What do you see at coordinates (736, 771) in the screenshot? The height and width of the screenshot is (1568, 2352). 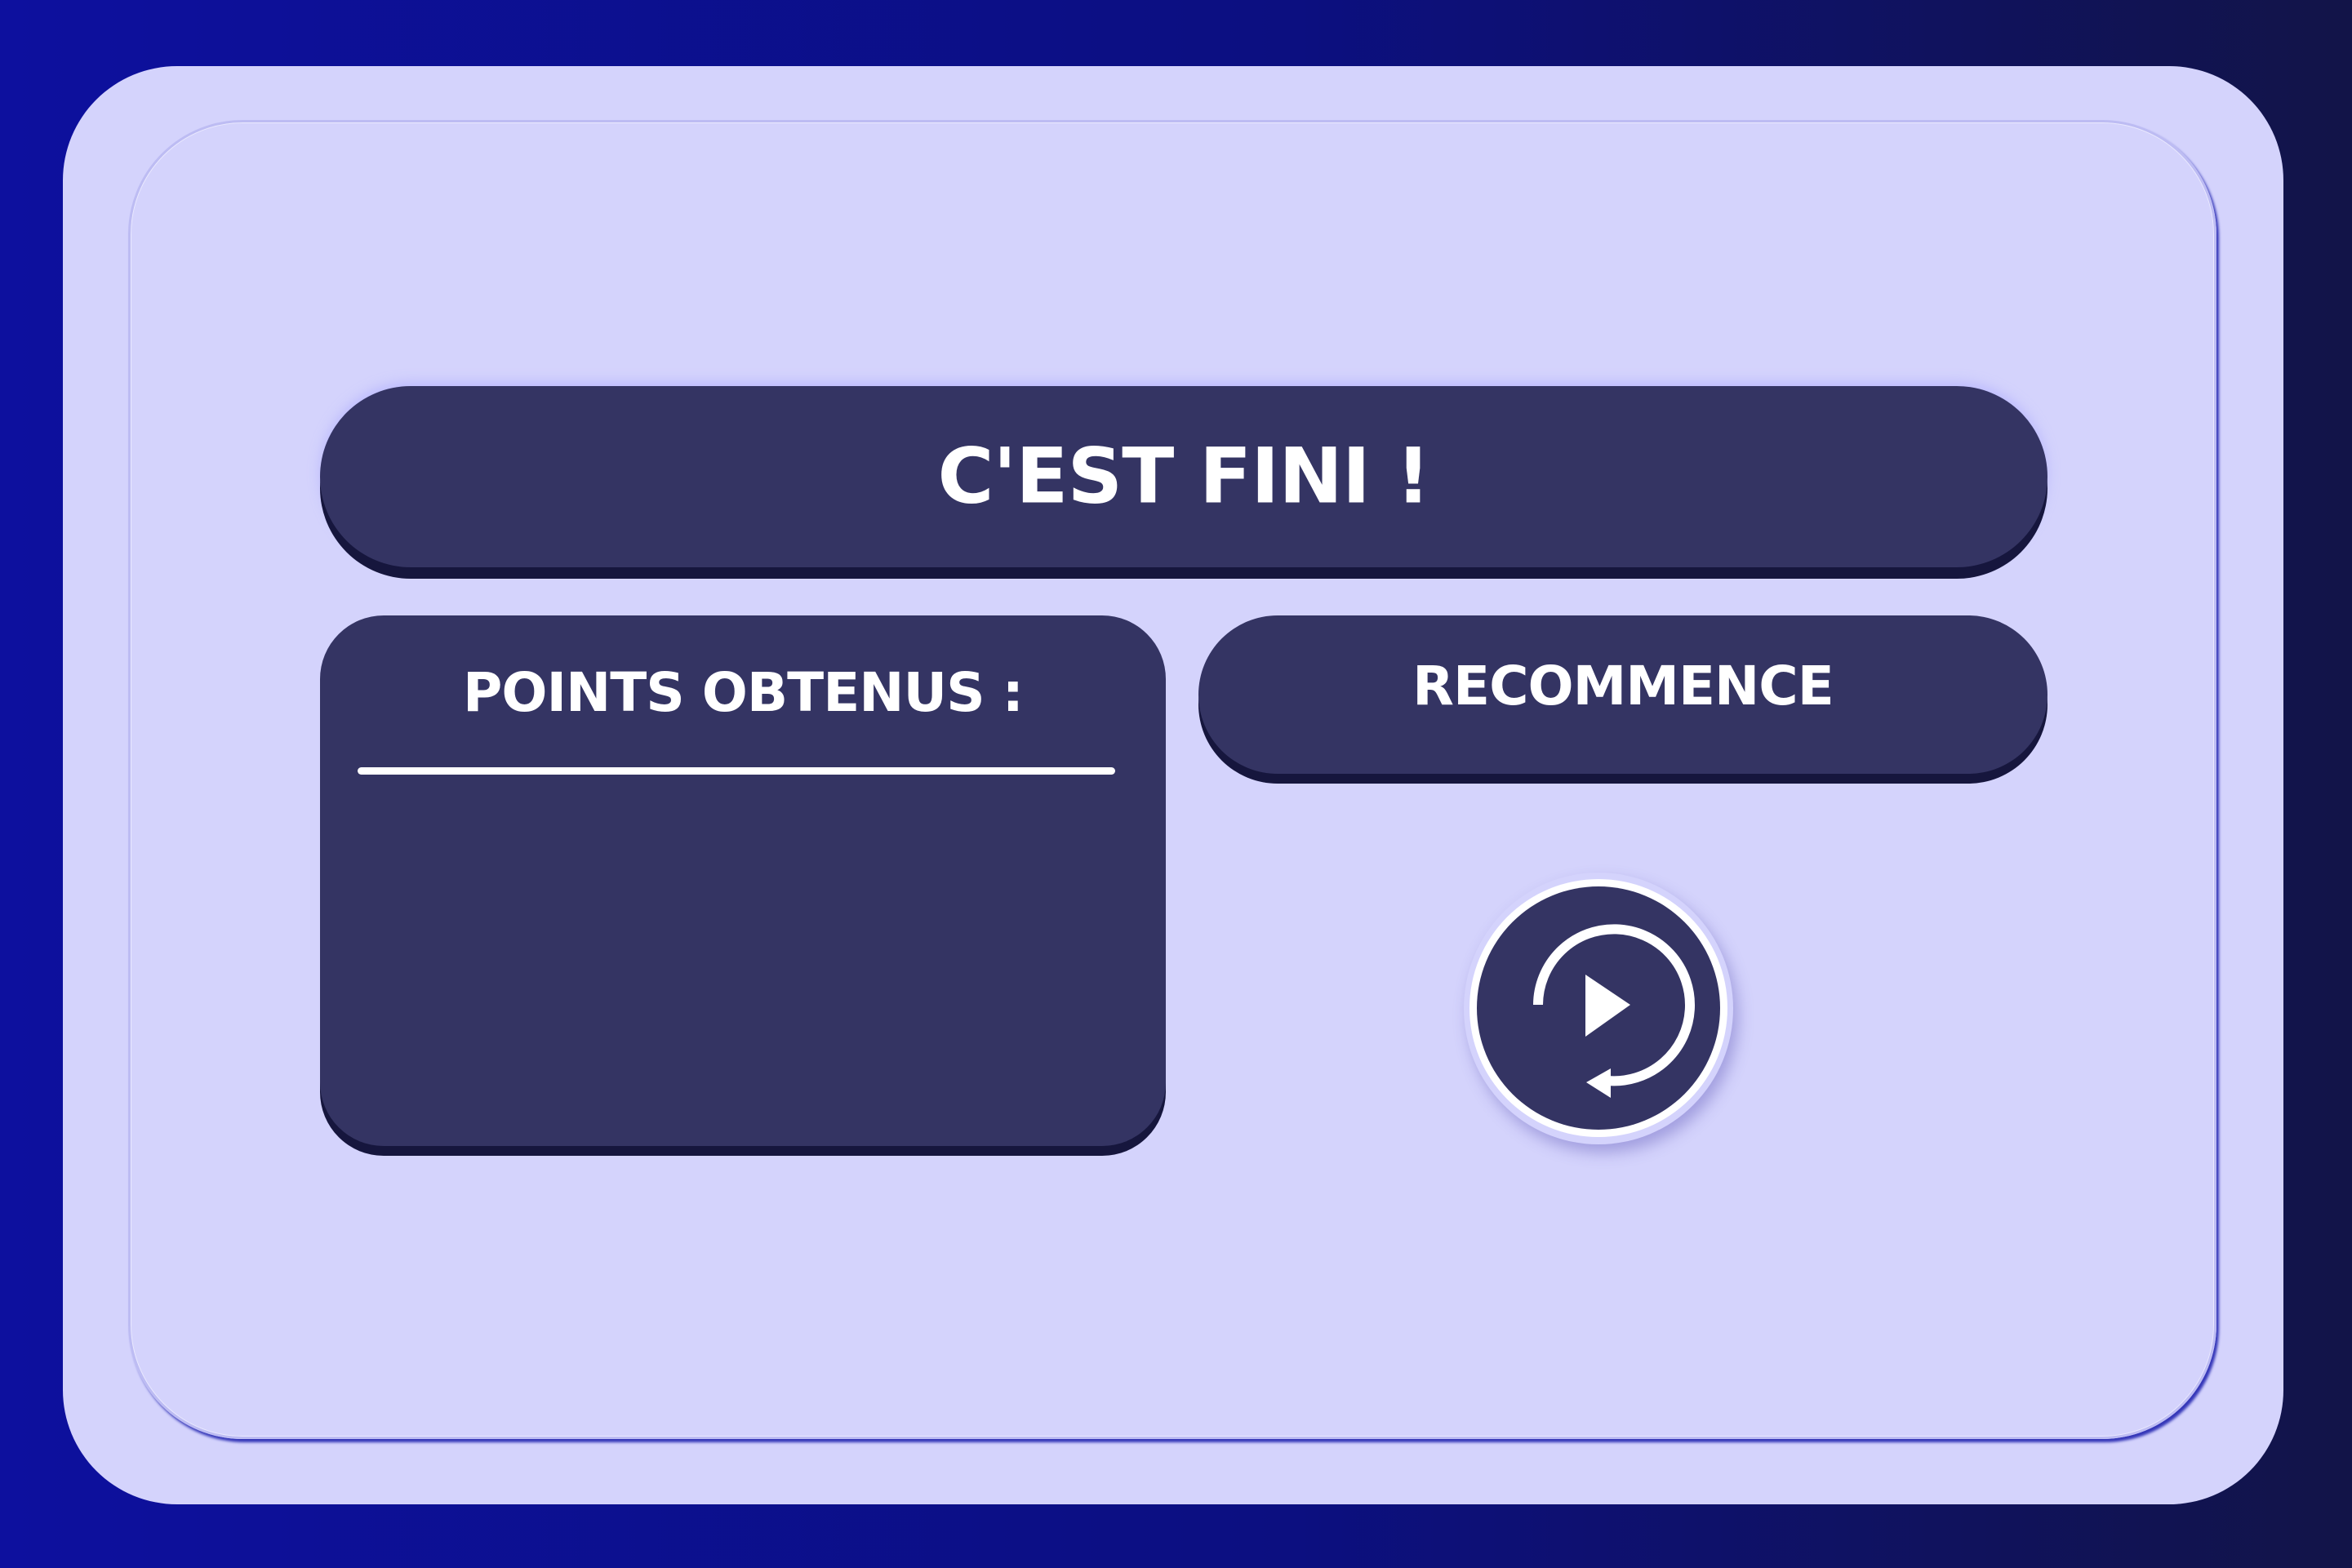 I see `points-divider` at bounding box center [736, 771].